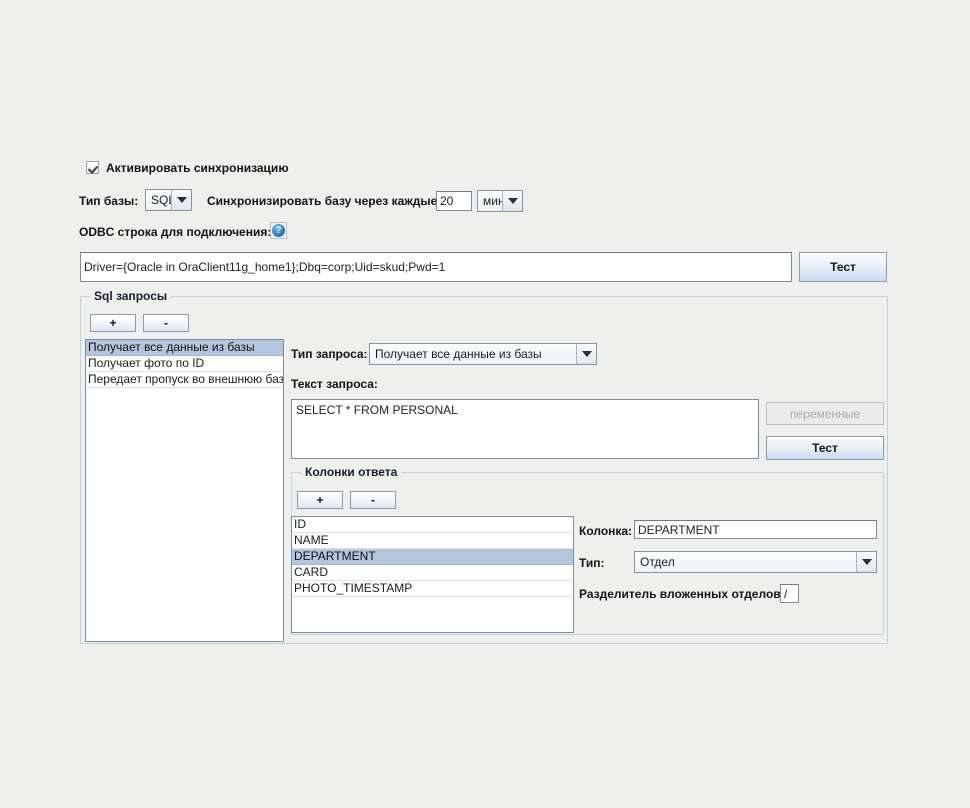 This screenshot has width=970, height=808. What do you see at coordinates (184, 364) in the screenshot?
I see `list-item: Получает фото по ID` at bounding box center [184, 364].